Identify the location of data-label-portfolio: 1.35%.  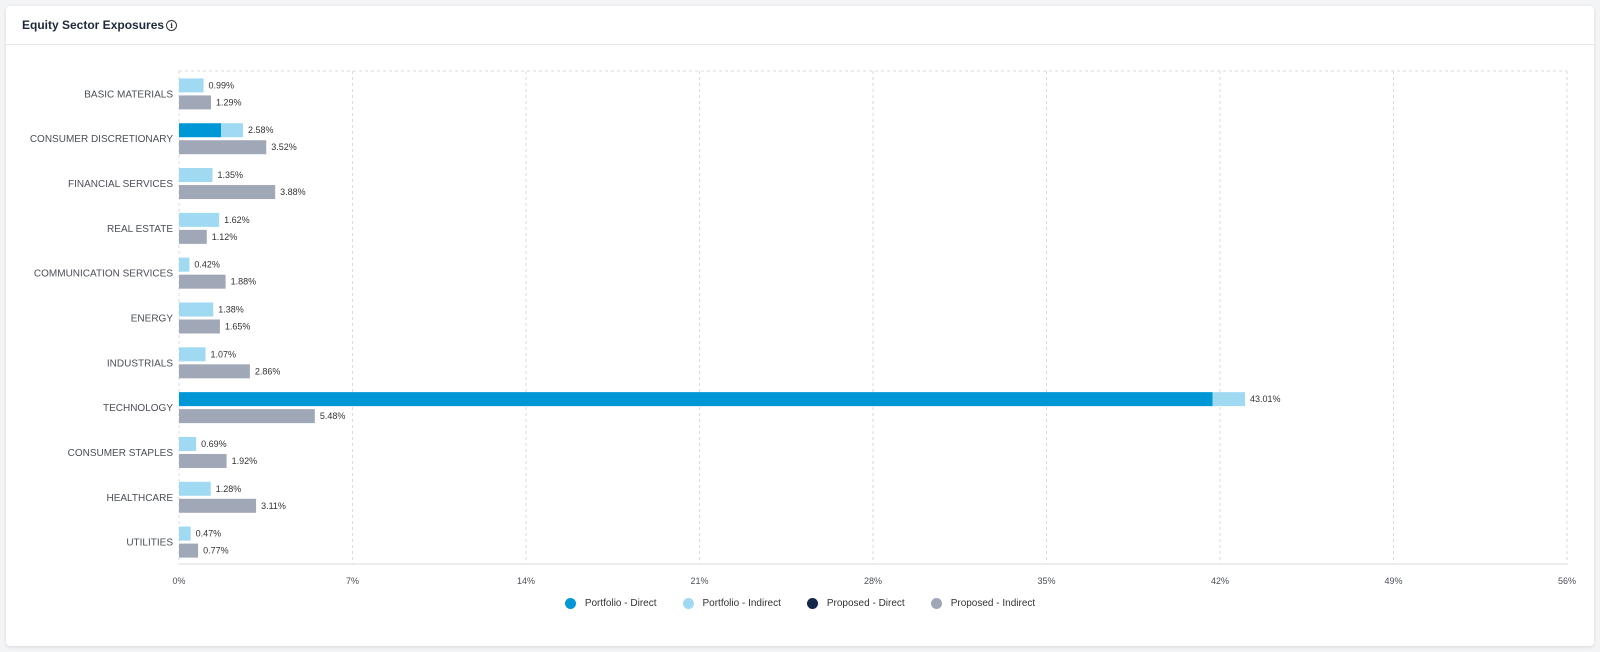
(230, 175).